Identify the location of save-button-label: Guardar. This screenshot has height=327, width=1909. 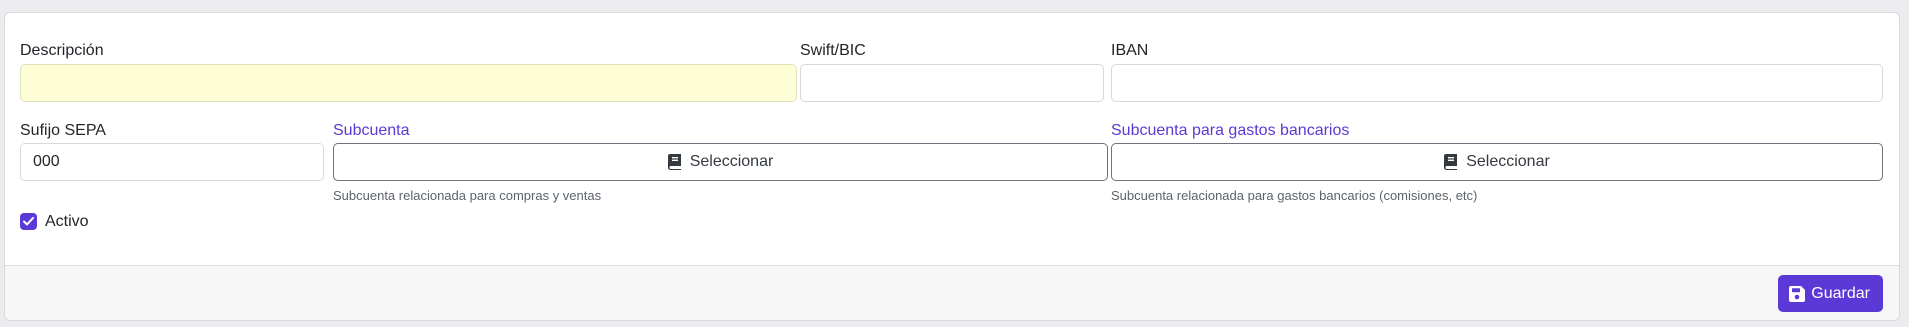
(1840, 293).